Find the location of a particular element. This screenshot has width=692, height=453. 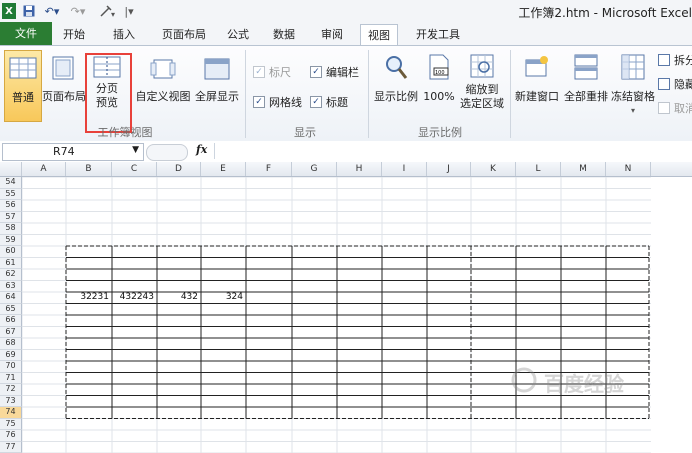

tab-file: 文件 is located at coordinates (26, 33).